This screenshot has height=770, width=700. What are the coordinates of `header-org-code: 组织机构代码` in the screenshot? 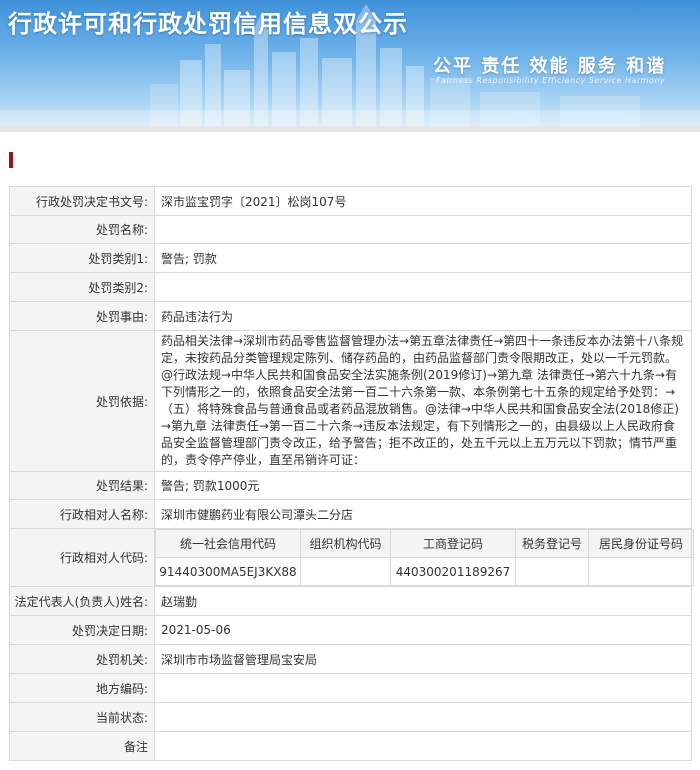 It's located at (345, 543).